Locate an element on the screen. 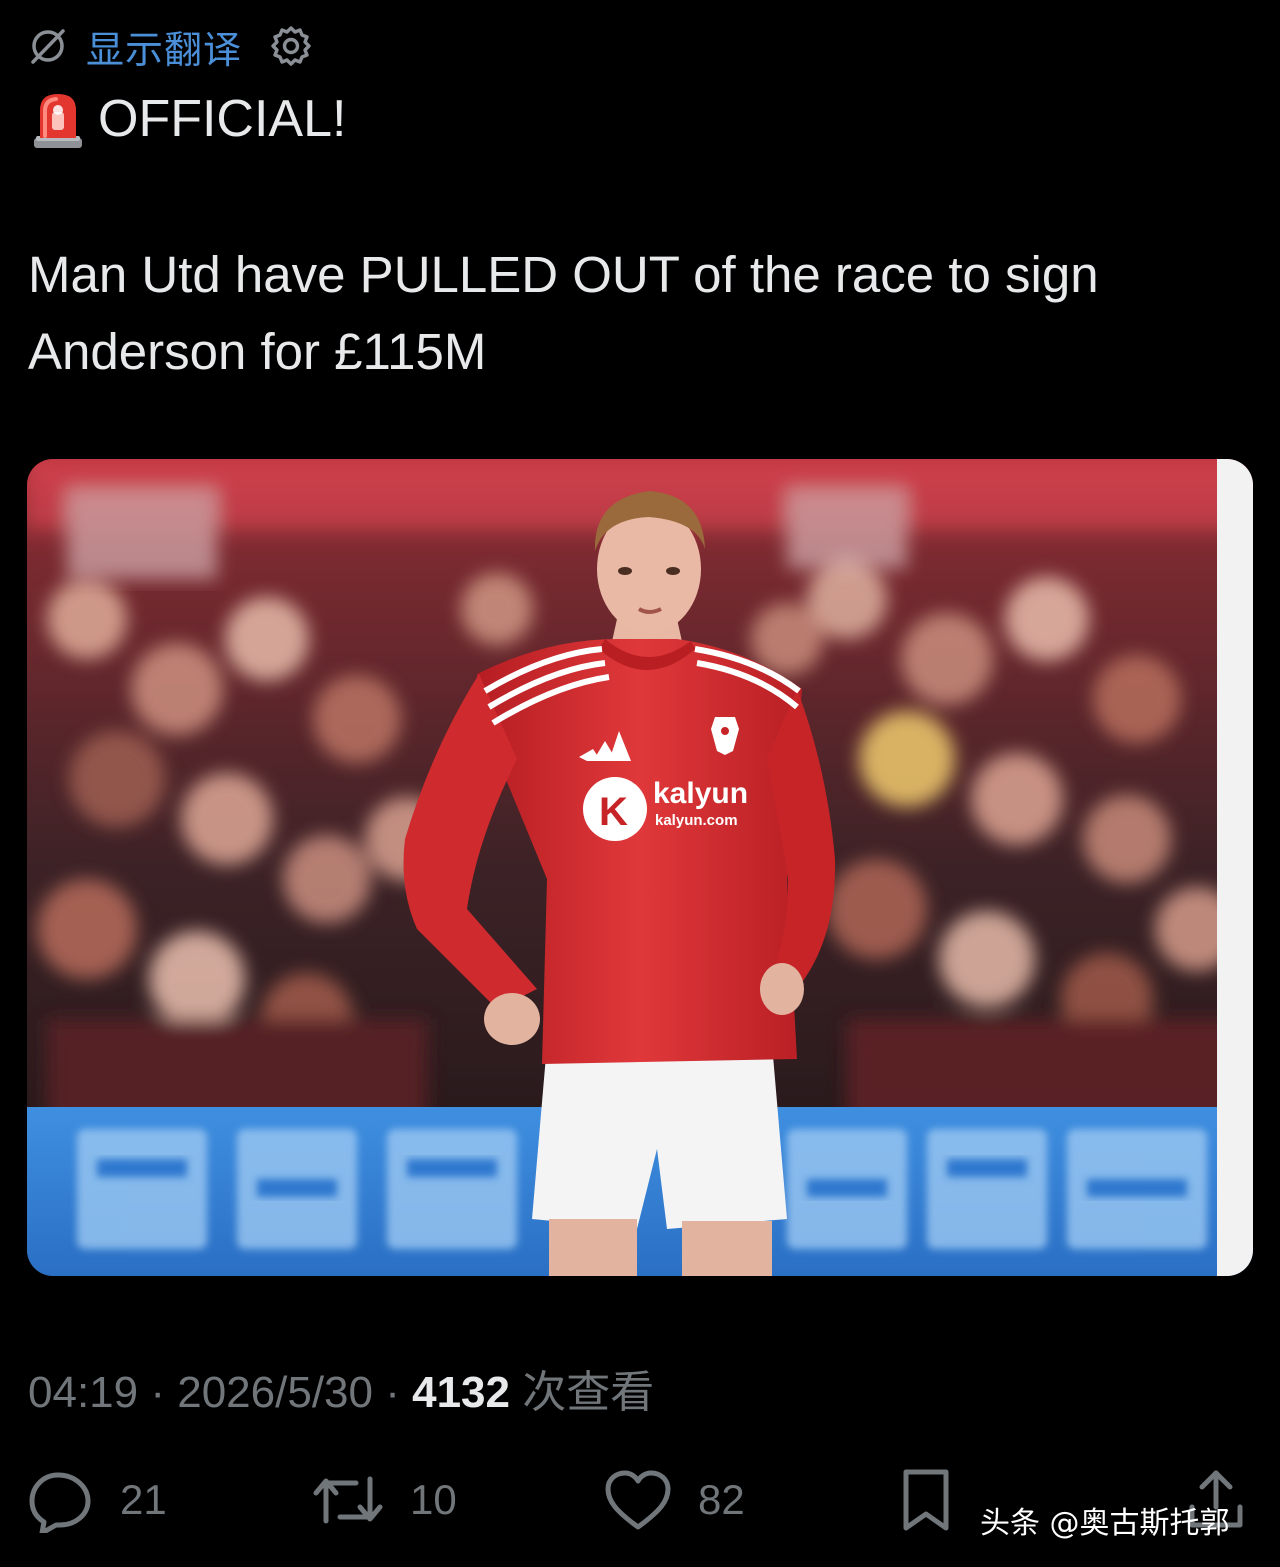  views-label: 次查看 is located at coordinates (588, 1392).